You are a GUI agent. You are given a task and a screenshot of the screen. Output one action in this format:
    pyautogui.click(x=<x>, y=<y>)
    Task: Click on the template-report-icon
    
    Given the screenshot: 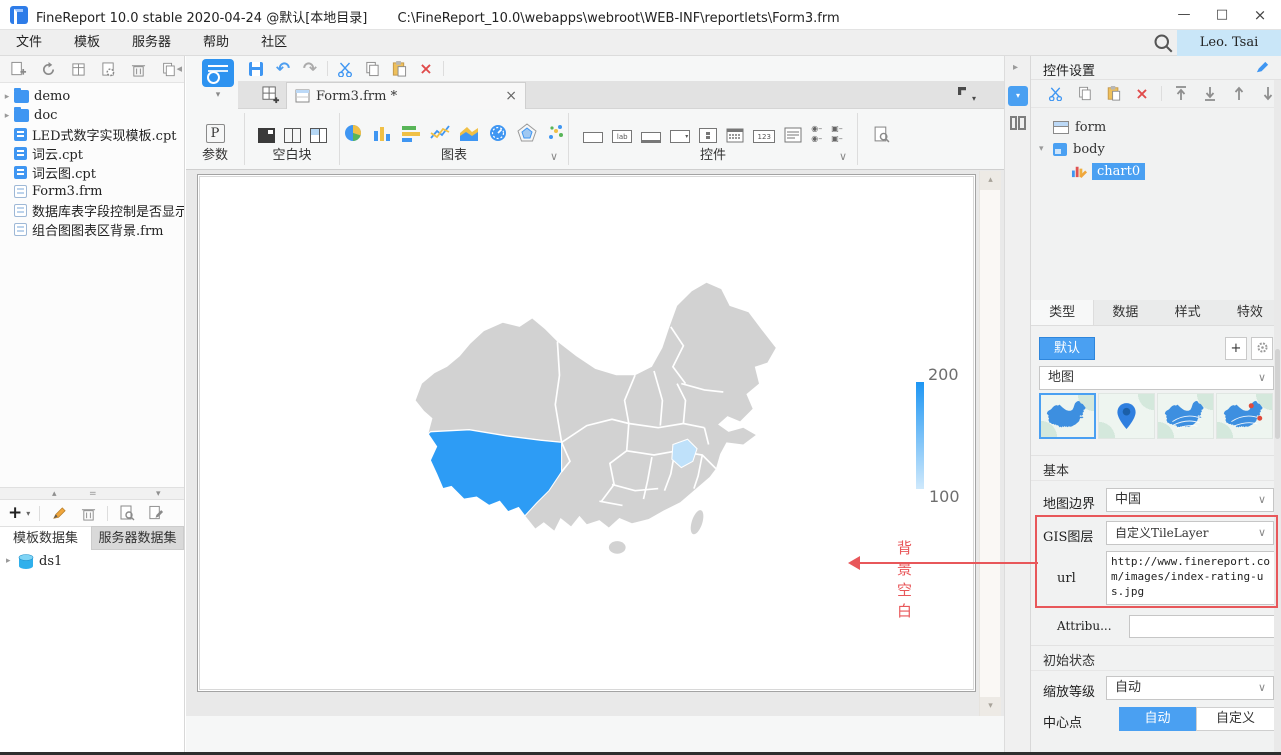 What is the action you would take?
    pyautogui.click(x=78, y=69)
    